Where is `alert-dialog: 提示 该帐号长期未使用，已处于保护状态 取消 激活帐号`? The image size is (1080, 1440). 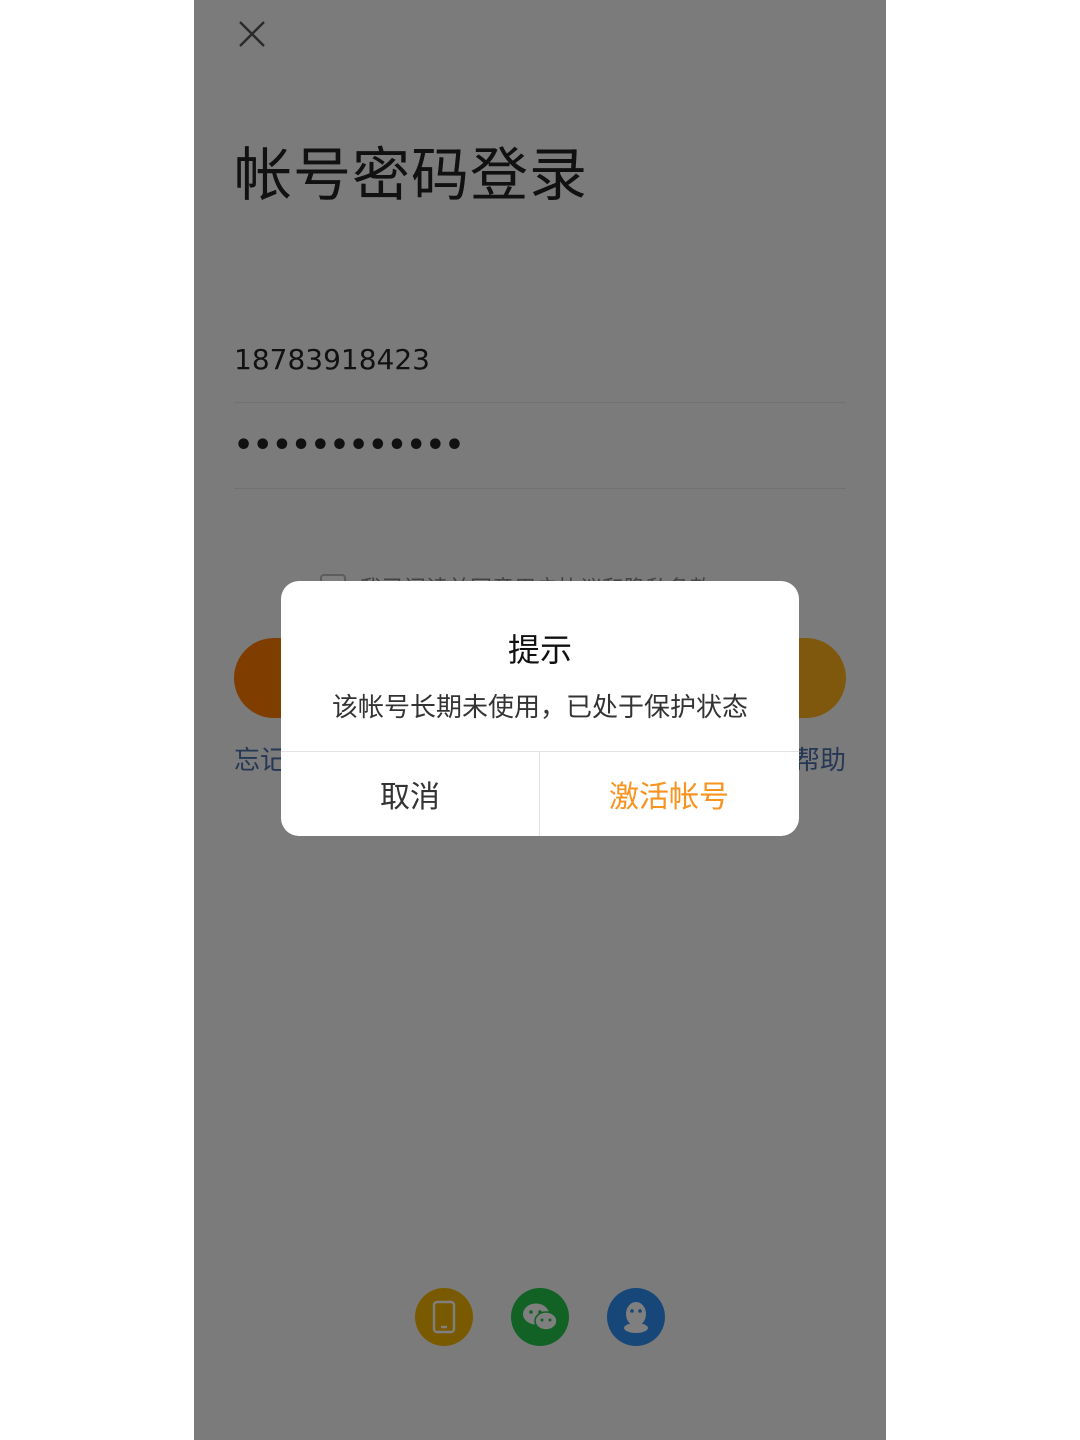
alert-dialog: 提示 该帐号长期未使用，已处于保护状态 取消 激活帐号 is located at coordinates (540, 708).